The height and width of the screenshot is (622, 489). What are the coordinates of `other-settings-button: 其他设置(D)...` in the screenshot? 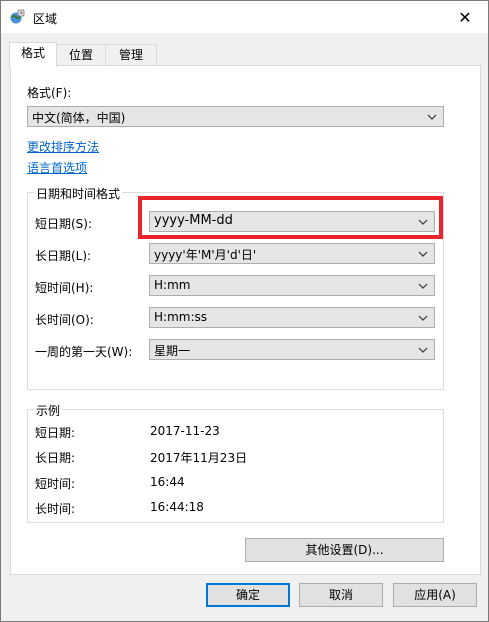 It's located at (344, 550).